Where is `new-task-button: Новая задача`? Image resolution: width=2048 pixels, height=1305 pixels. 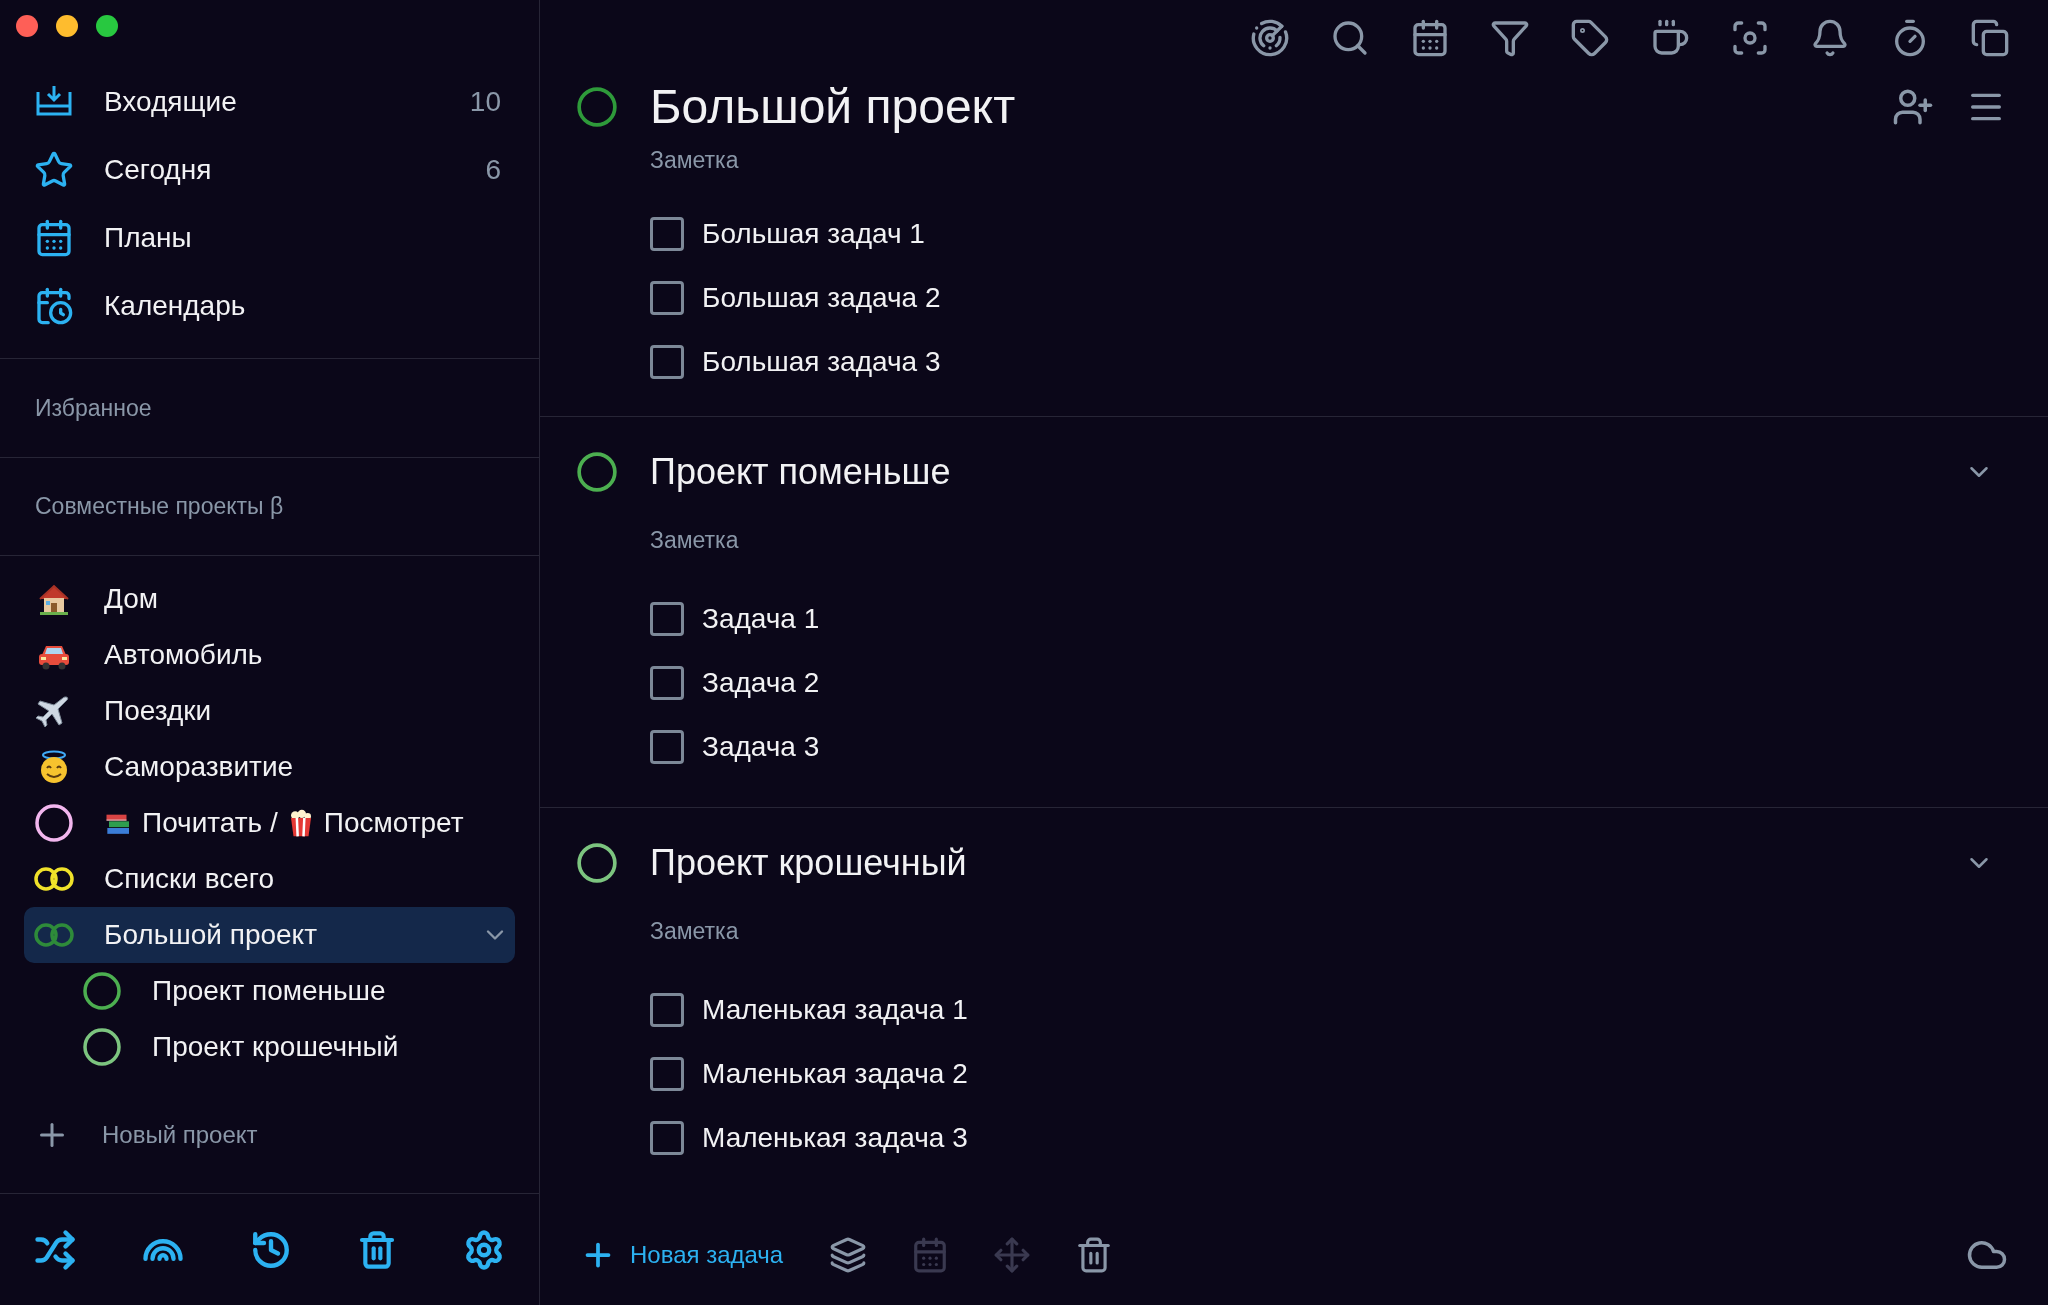
new-task-button: Новая задача is located at coordinates (682, 1255).